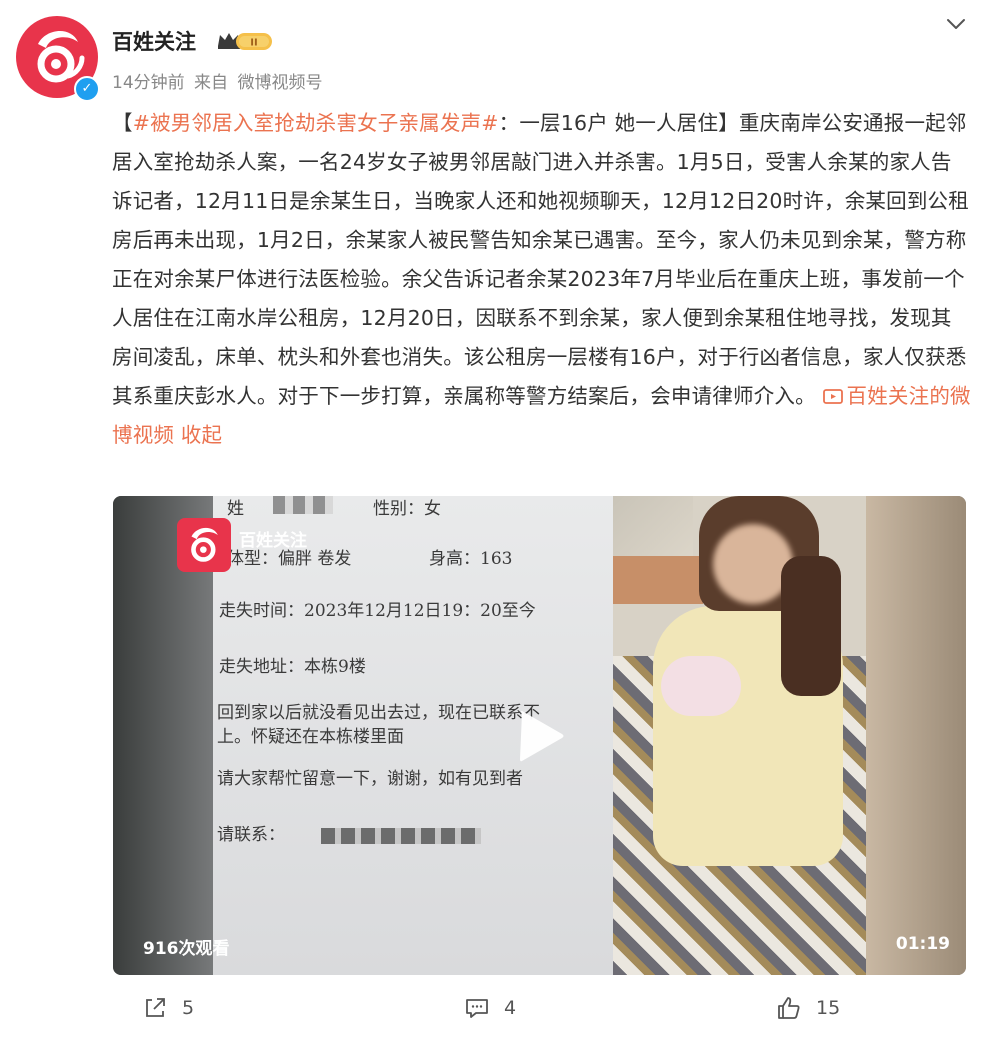  What do you see at coordinates (87, 89) in the screenshot?
I see `verified-icon: ✓` at bounding box center [87, 89].